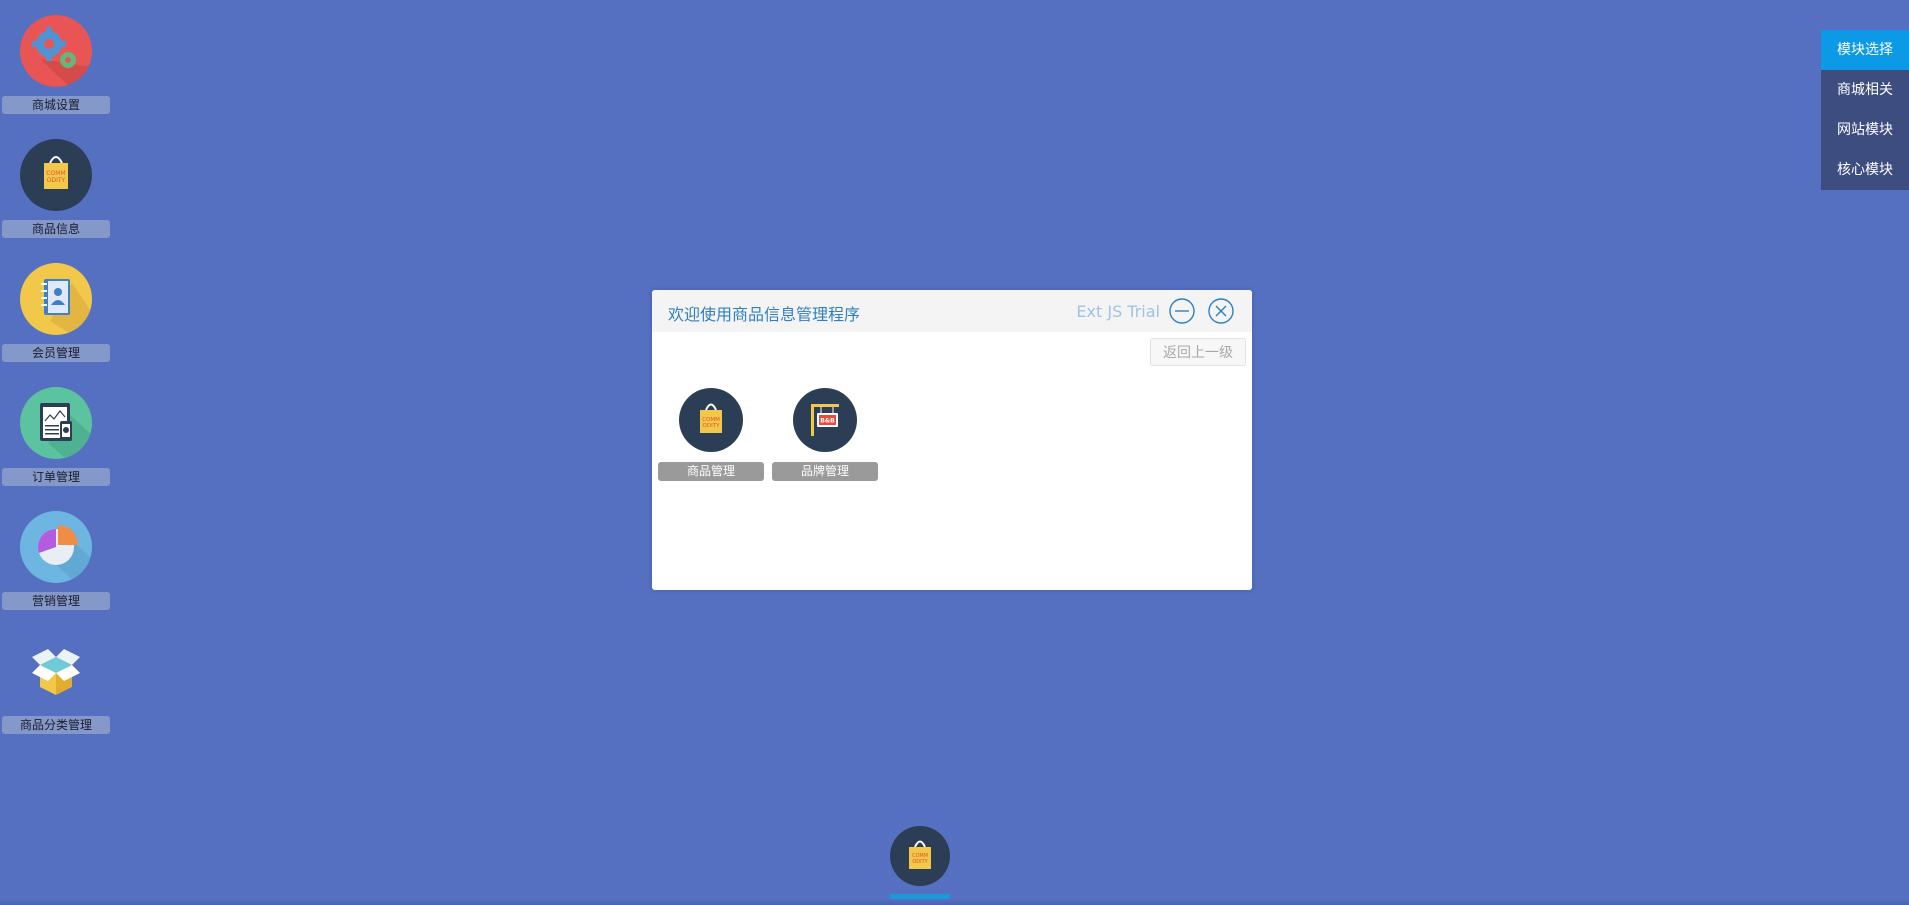  Describe the element at coordinates (56, 477) in the screenshot. I see `desktop-icon-label: 订单管理` at that location.